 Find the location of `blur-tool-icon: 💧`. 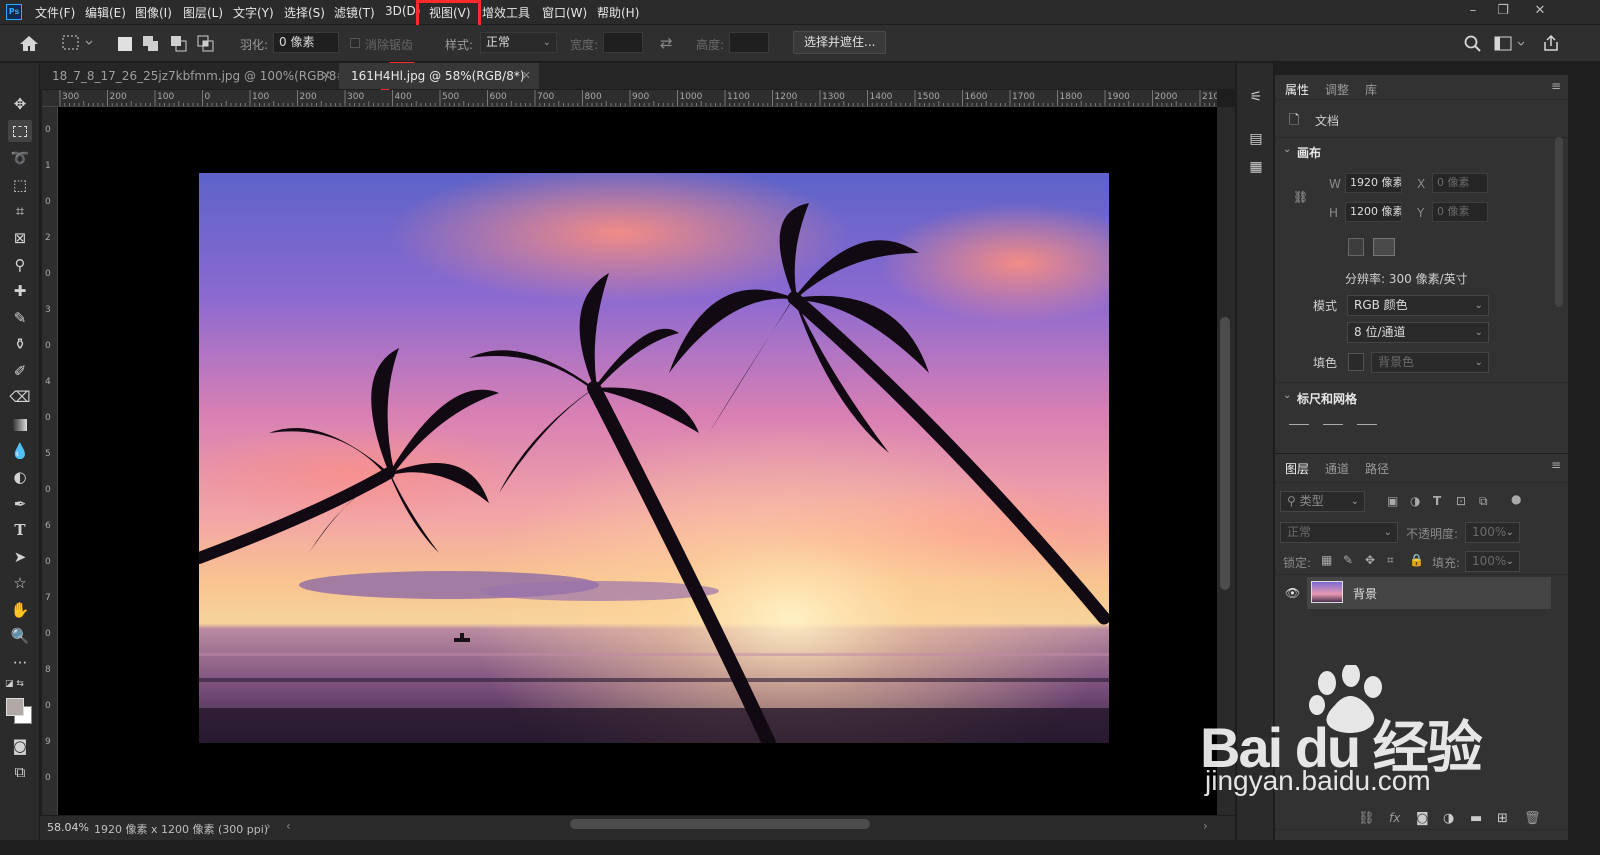

blur-tool-icon: 💧 is located at coordinates (20, 451).